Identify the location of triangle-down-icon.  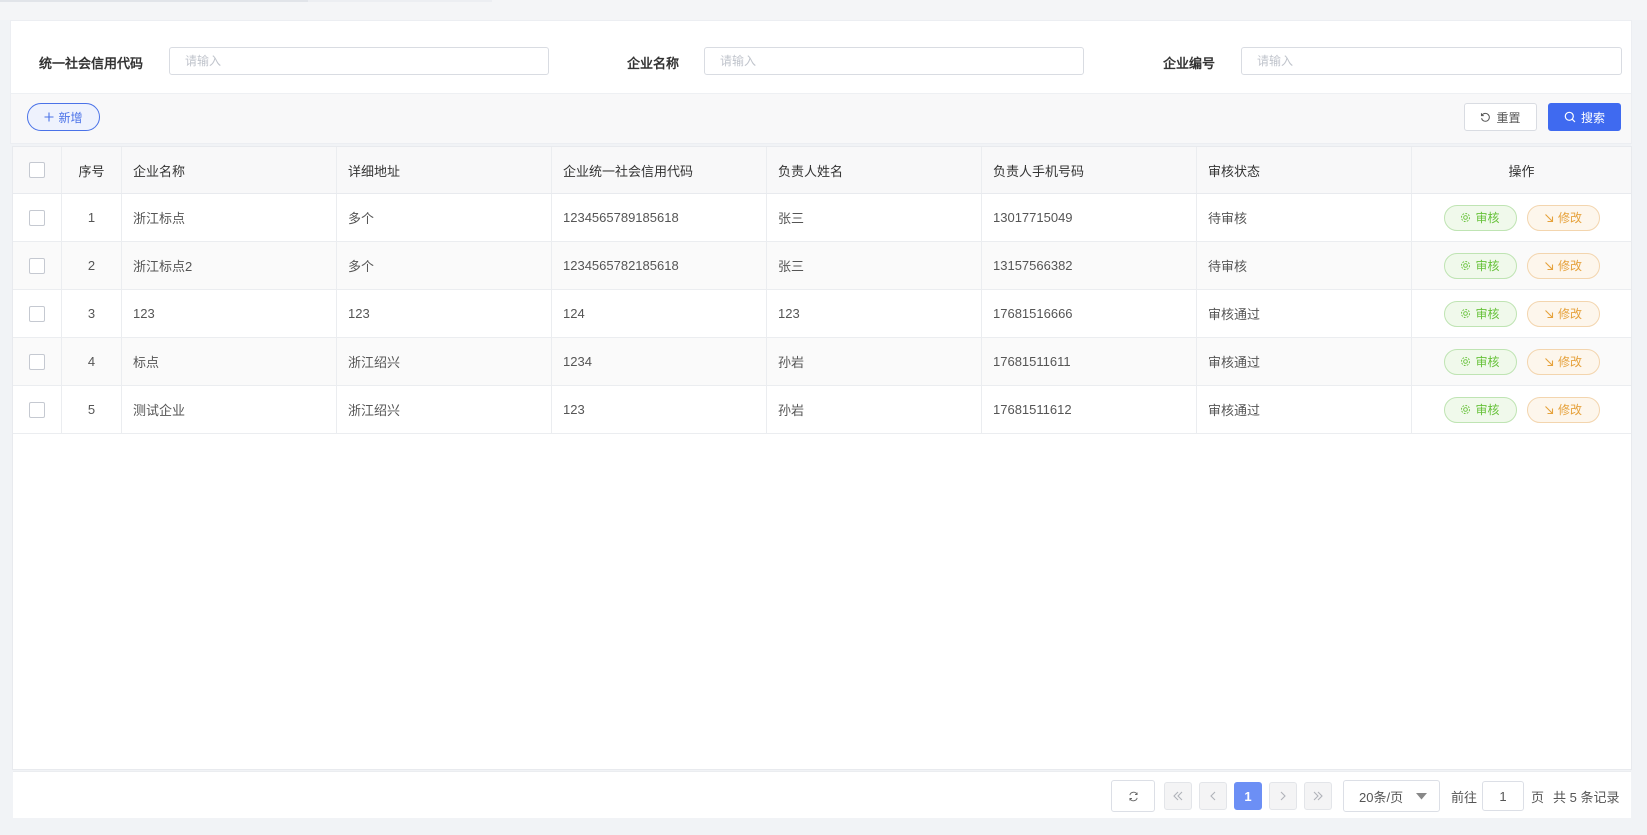
(1421, 796).